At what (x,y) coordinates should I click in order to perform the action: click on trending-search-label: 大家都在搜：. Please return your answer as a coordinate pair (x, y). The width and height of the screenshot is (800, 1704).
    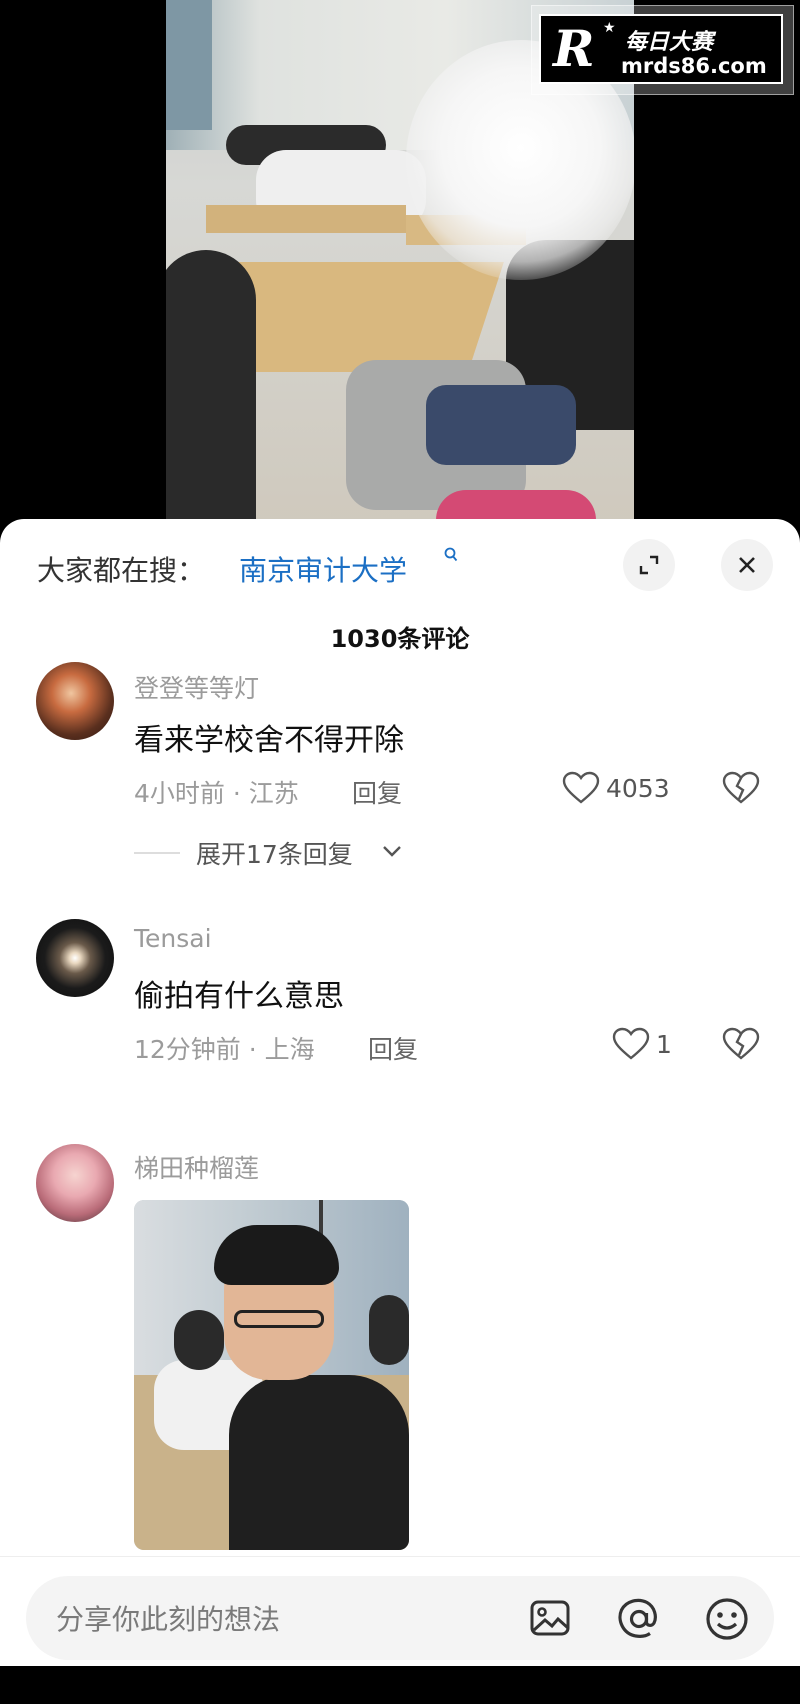
    Looking at the image, I should click on (121, 570).